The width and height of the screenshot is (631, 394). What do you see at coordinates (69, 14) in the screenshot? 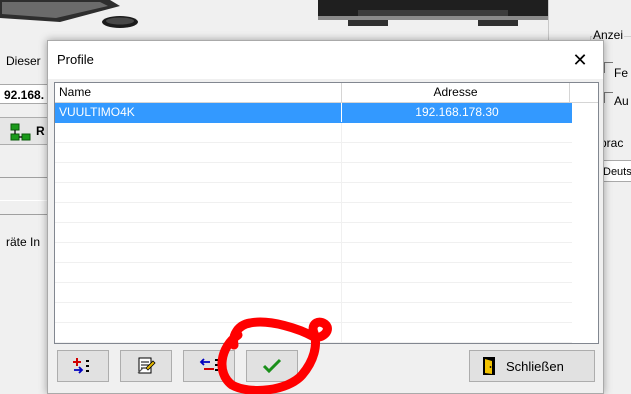
I see `device-image` at bounding box center [69, 14].